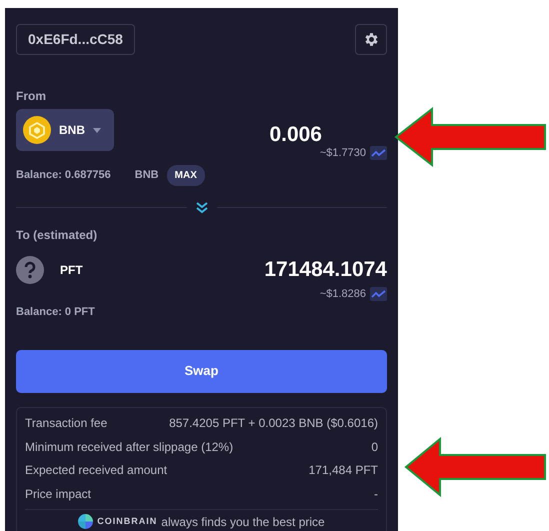 The height and width of the screenshot is (531, 549). What do you see at coordinates (75, 39) in the screenshot?
I see `wallet-address-button: 0xE6Fd...cC58` at bounding box center [75, 39].